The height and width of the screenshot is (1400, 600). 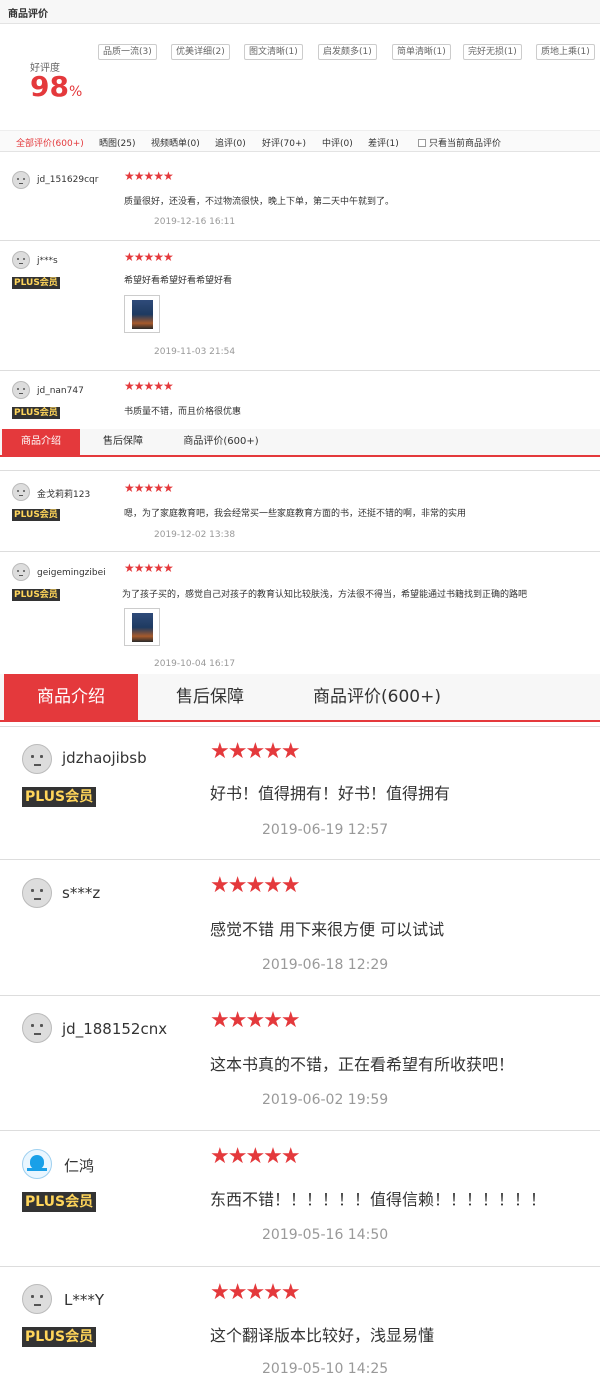 What do you see at coordinates (64, 495) in the screenshot?
I see `review-username: 金戈莉莉123` at bounding box center [64, 495].